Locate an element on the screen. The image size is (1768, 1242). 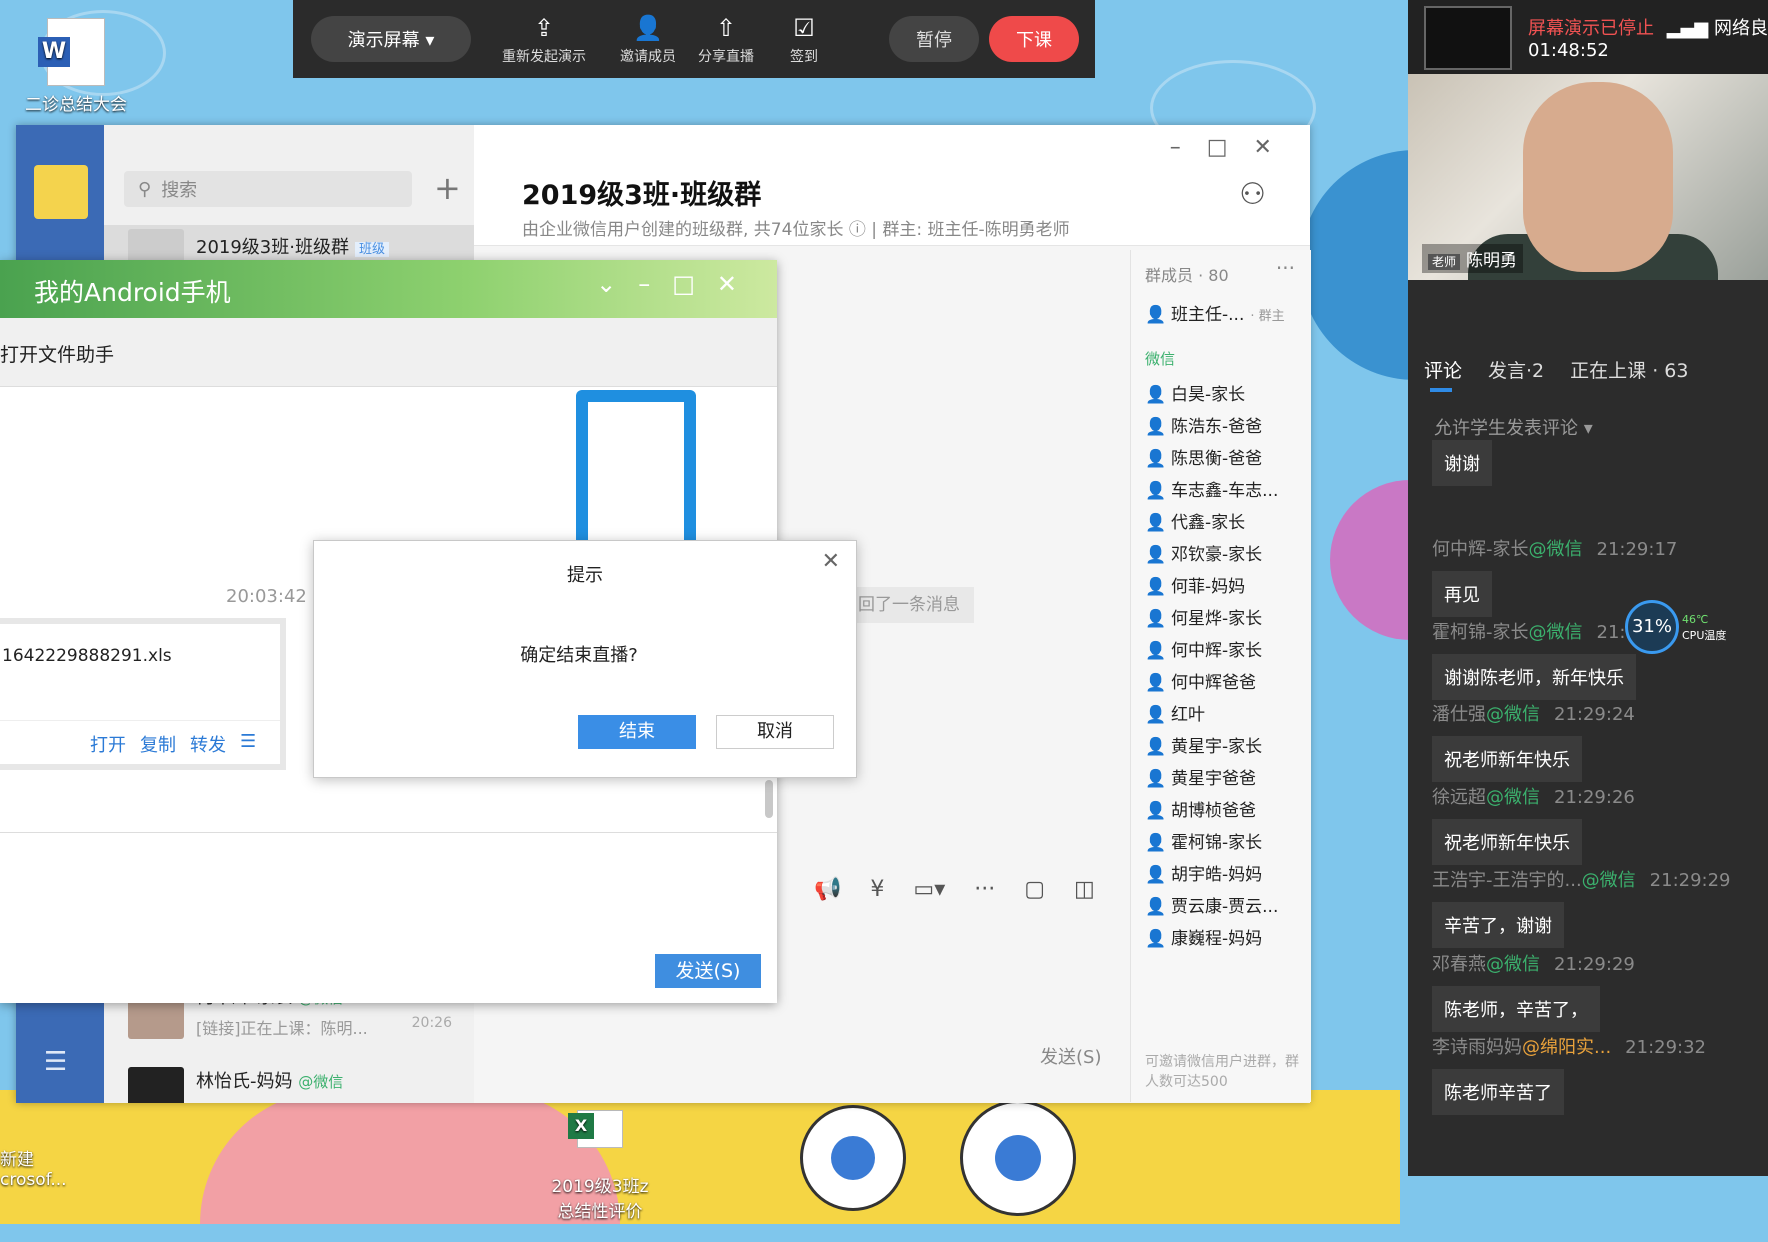
wechat-tag: @微信 is located at coordinates (321, 1082).